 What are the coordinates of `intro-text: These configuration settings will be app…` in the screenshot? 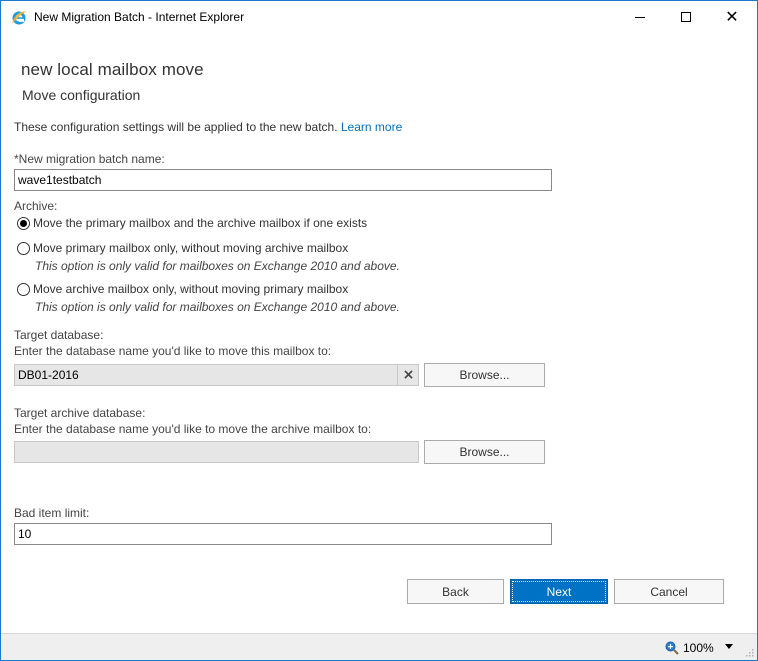 It's located at (208, 127).